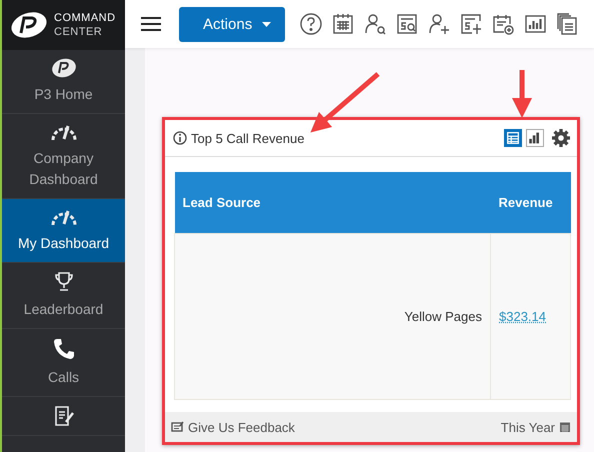 The width and height of the screenshot is (594, 452). Describe the element at coordinates (522, 316) in the screenshot. I see `revenue-link: $323.14` at that location.